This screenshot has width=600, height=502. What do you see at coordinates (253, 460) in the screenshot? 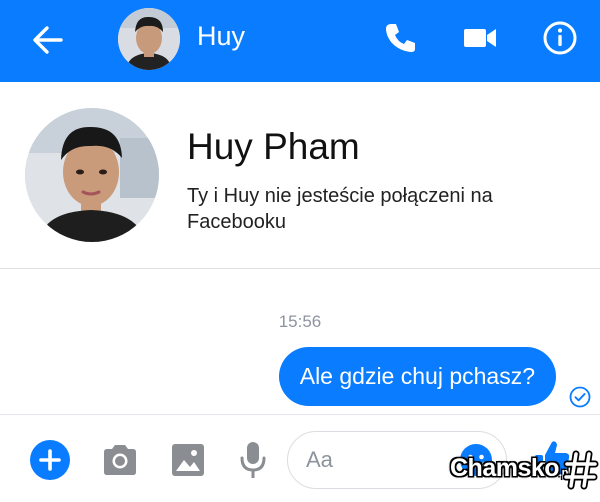
I see `microphone-icon` at bounding box center [253, 460].